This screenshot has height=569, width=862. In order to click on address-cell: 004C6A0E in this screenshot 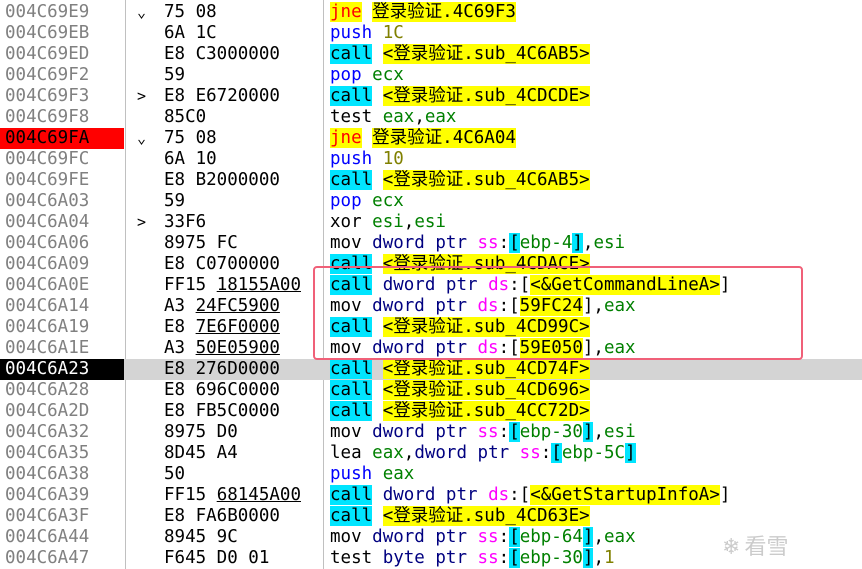, I will do `click(62, 285)`.